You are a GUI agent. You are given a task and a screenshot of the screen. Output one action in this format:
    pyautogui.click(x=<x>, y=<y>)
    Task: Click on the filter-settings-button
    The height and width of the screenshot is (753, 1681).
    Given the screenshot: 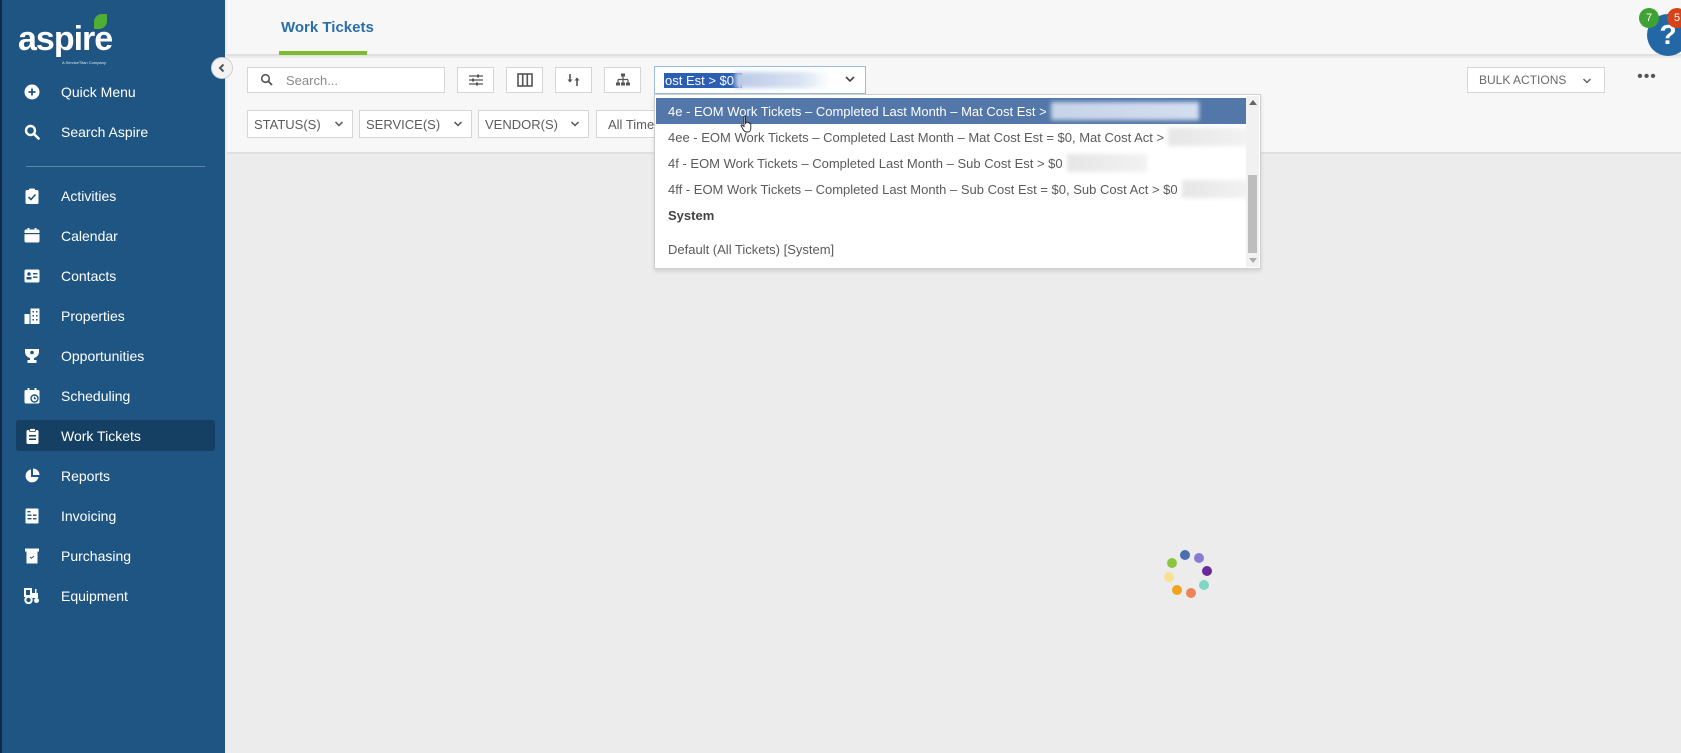 What is the action you would take?
    pyautogui.click(x=475, y=80)
    